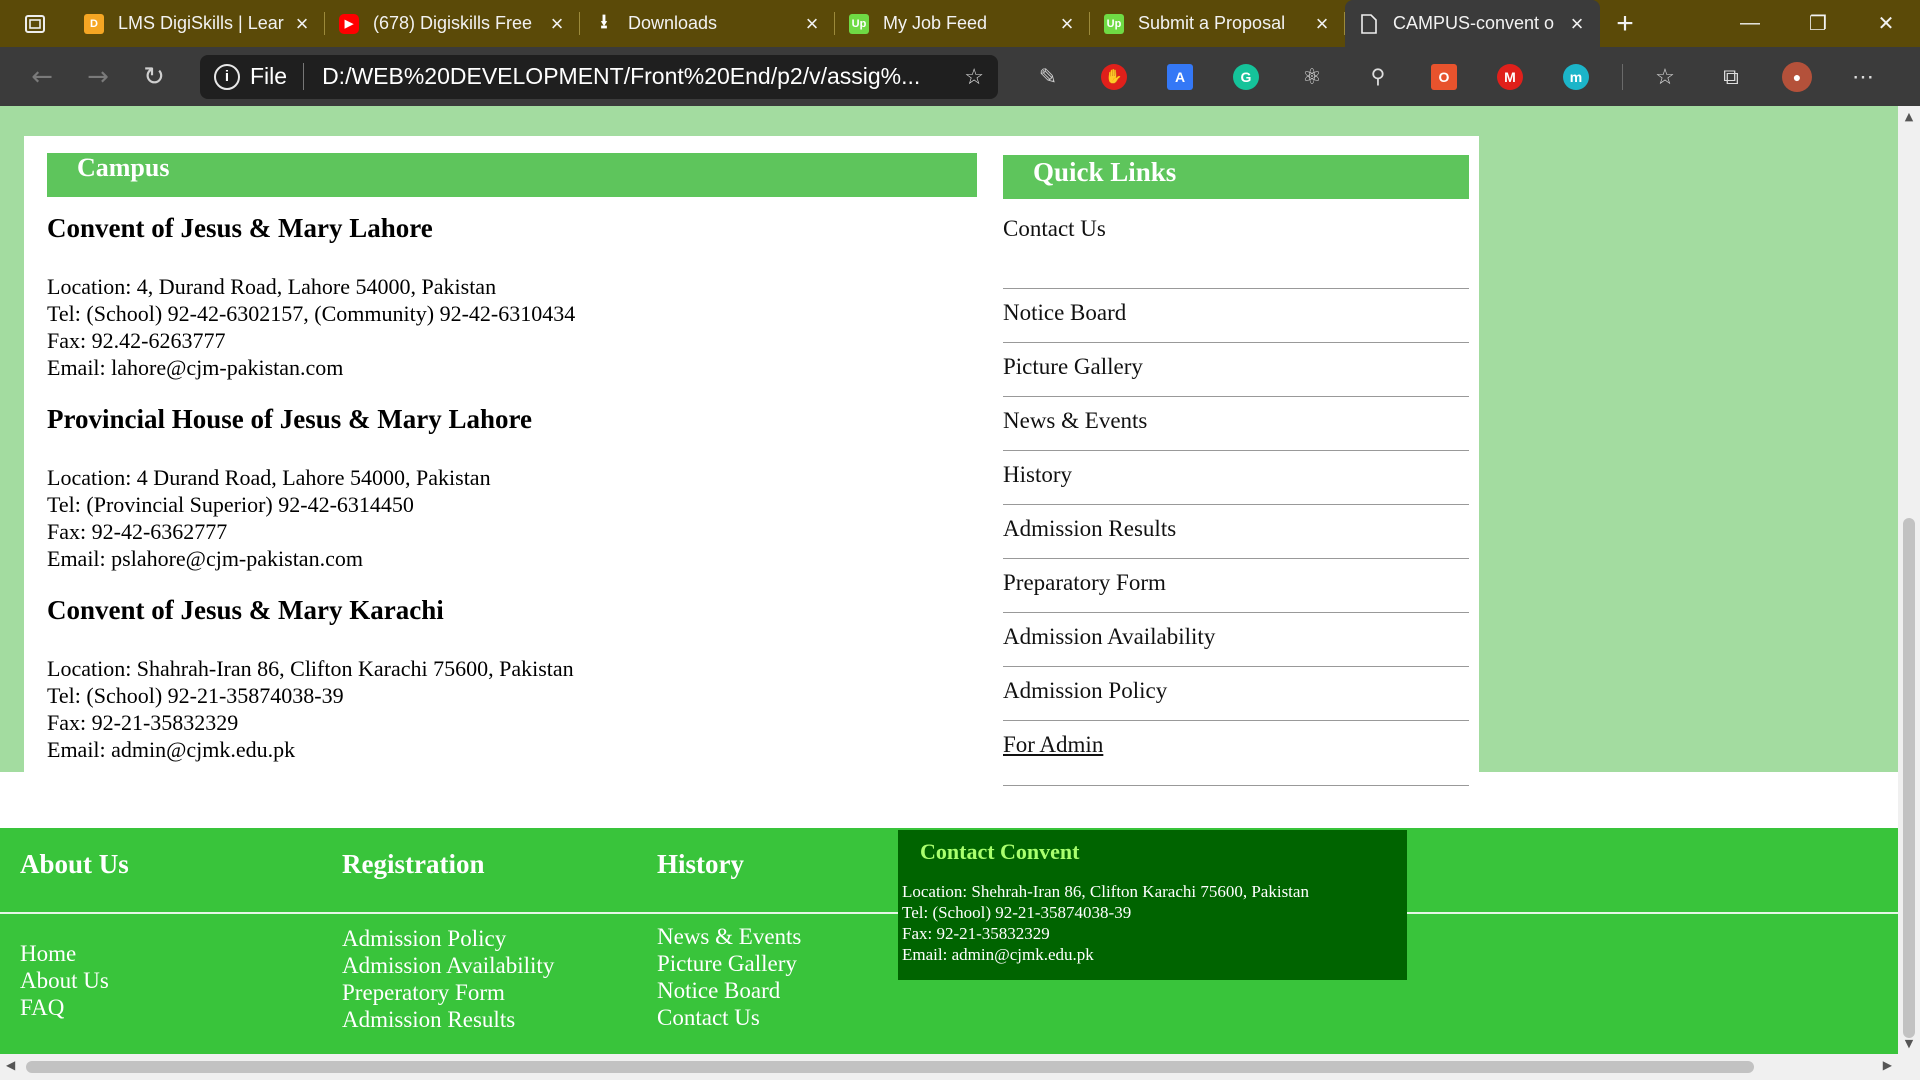  What do you see at coordinates (448, 1019) in the screenshot?
I see `footer-link-admission-results: Admission Results` at bounding box center [448, 1019].